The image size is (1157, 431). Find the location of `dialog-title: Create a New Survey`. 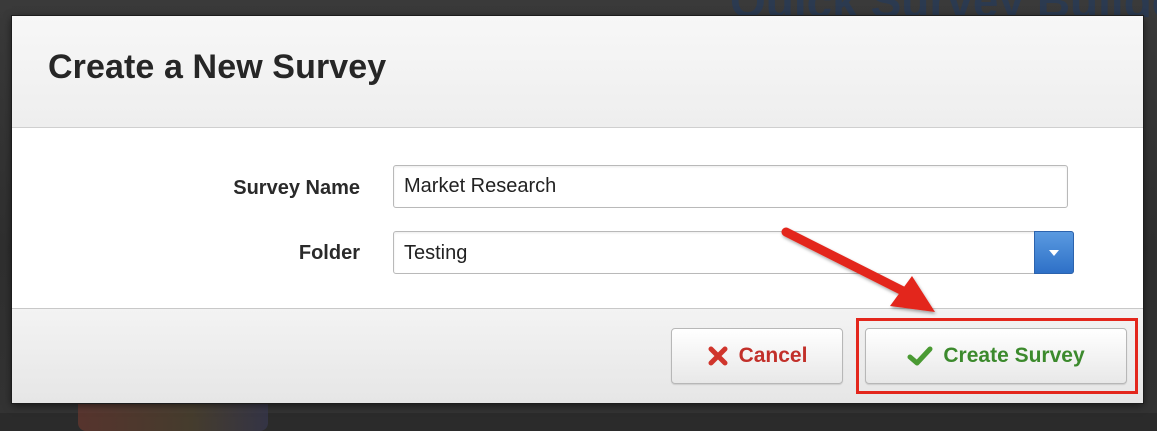

dialog-title: Create a New Survey is located at coordinates (217, 67).